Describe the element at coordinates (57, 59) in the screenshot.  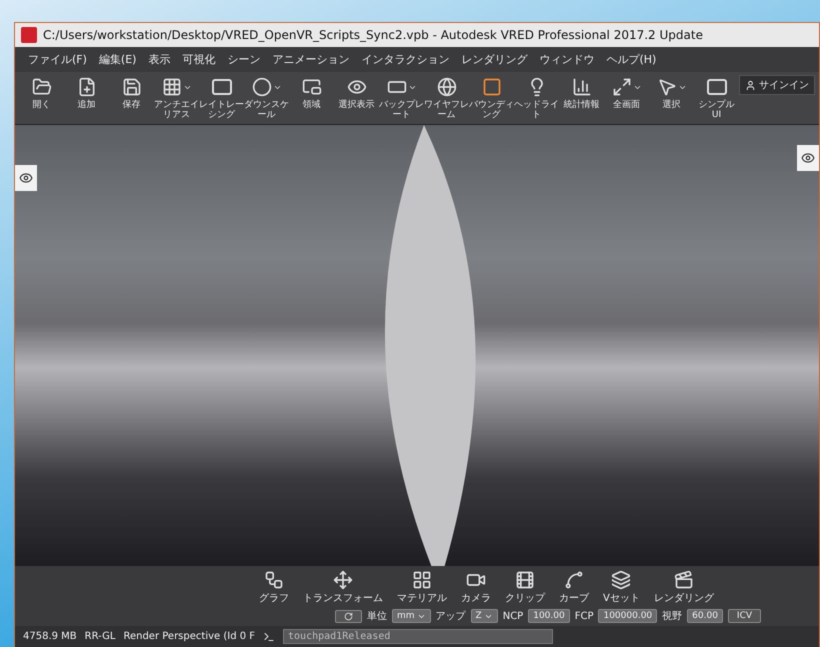
I see `menu-item: ファイル(F)` at that location.